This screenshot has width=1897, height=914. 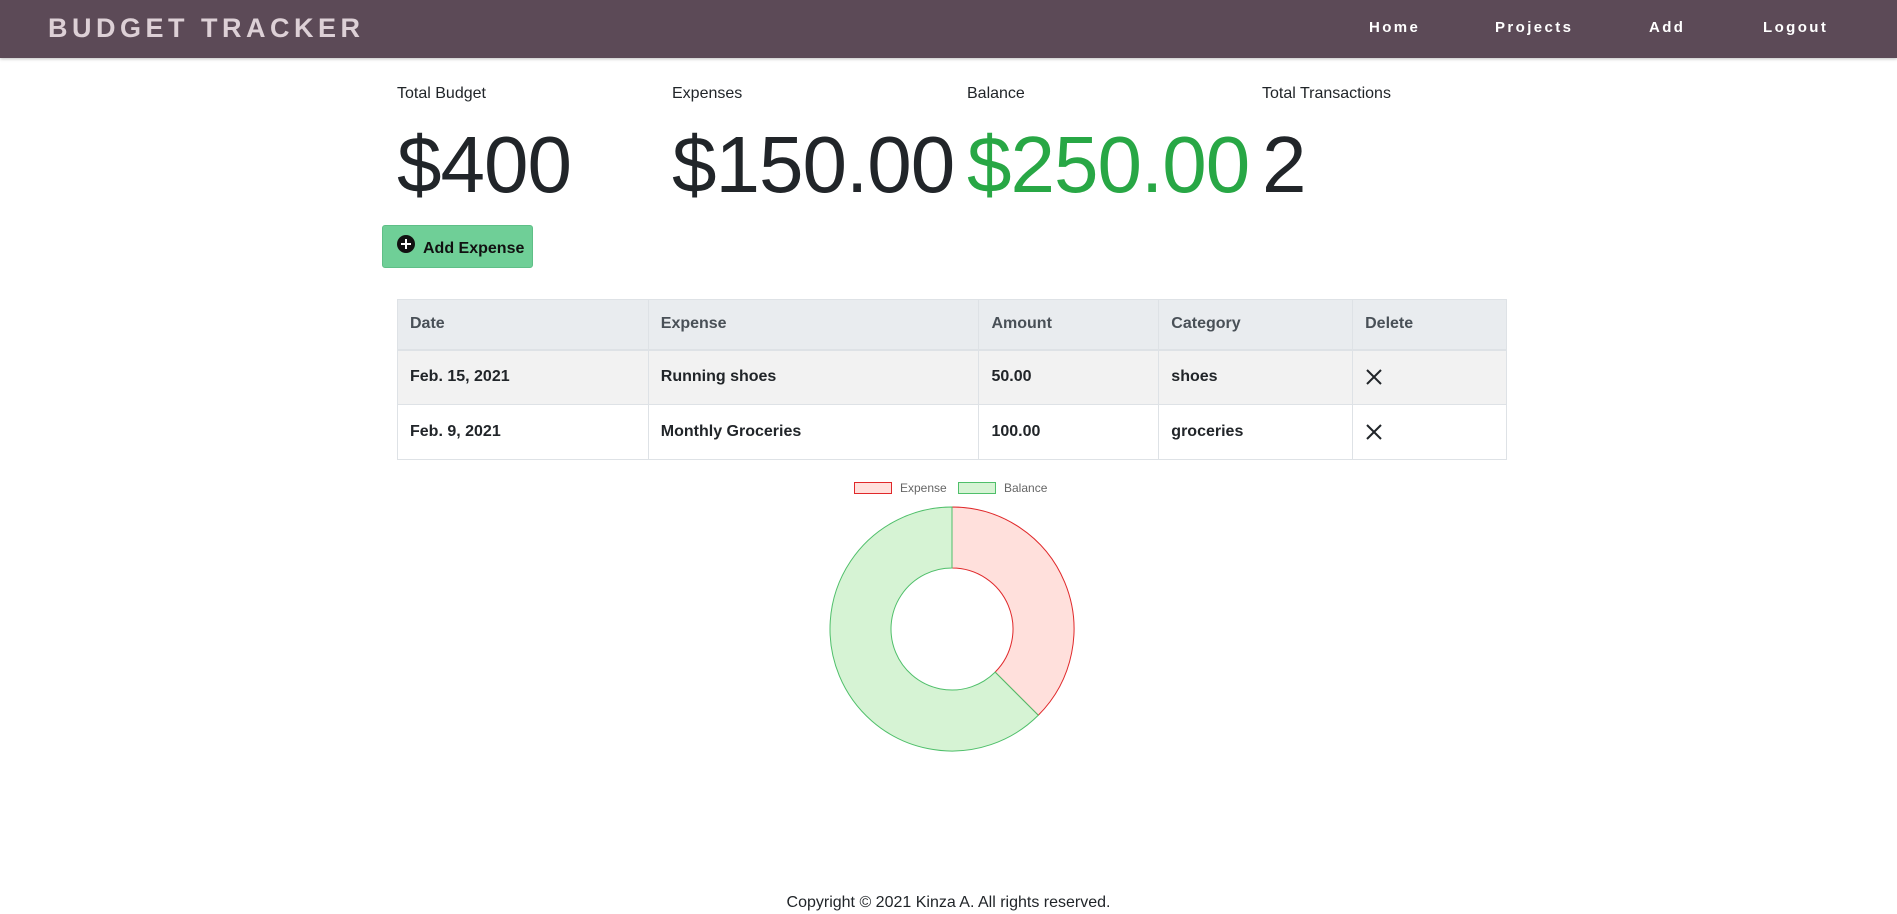 I want to click on cell-expense: Monthly Groceries, so click(x=813, y=432).